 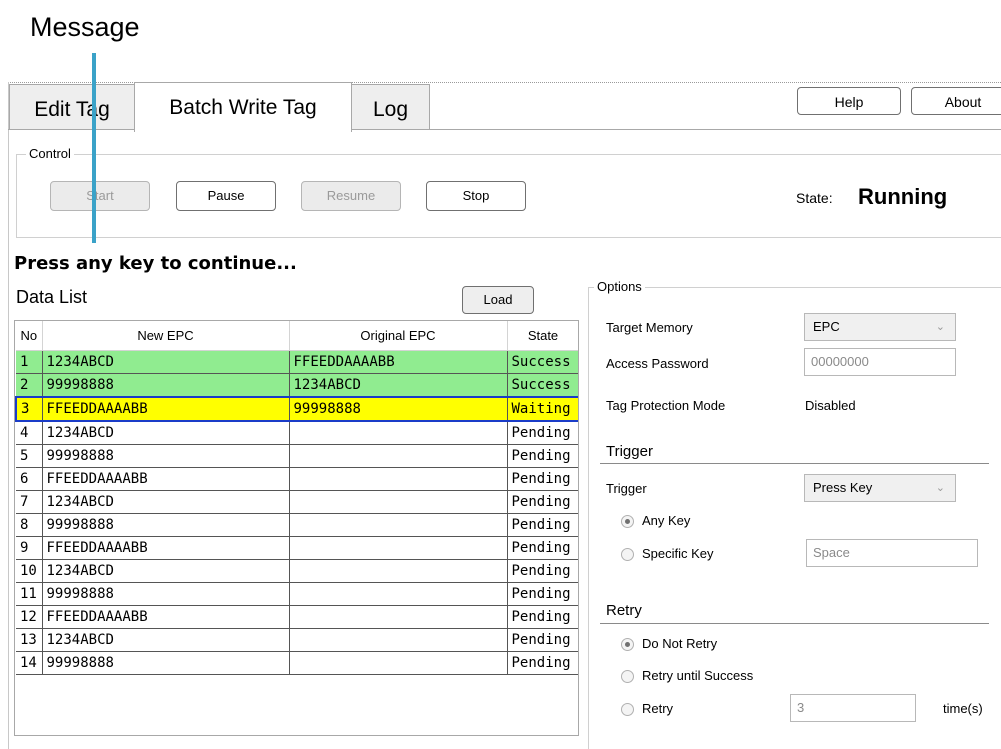 What do you see at coordinates (542, 409) in the screenshot?
I see `cell-state: Waiting` at bounding box center [542, 409].